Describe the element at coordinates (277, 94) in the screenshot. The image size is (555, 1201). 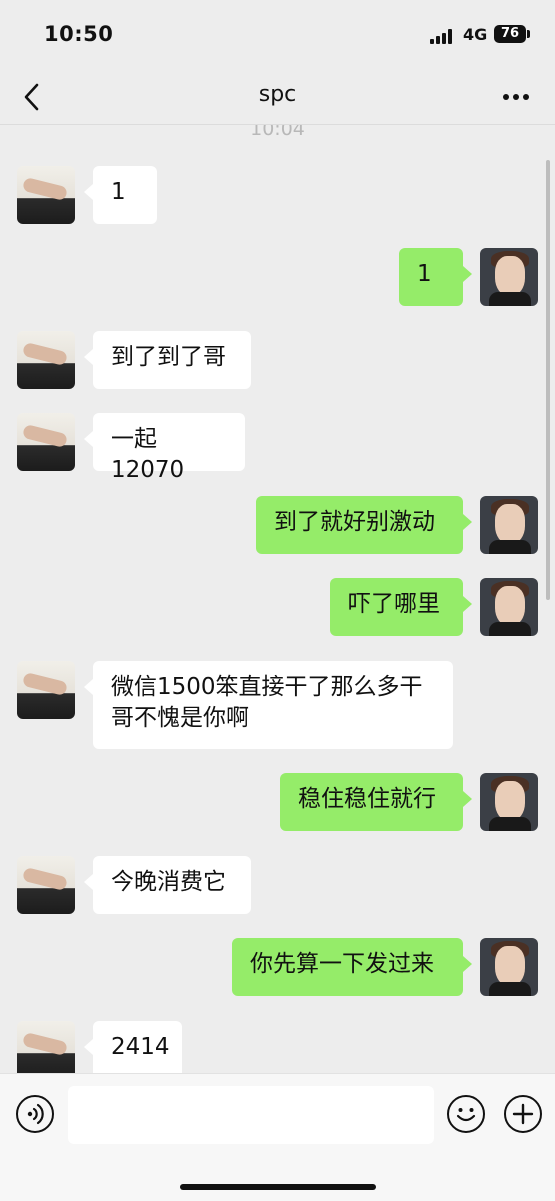
I see `chat-title: spc` at that location.